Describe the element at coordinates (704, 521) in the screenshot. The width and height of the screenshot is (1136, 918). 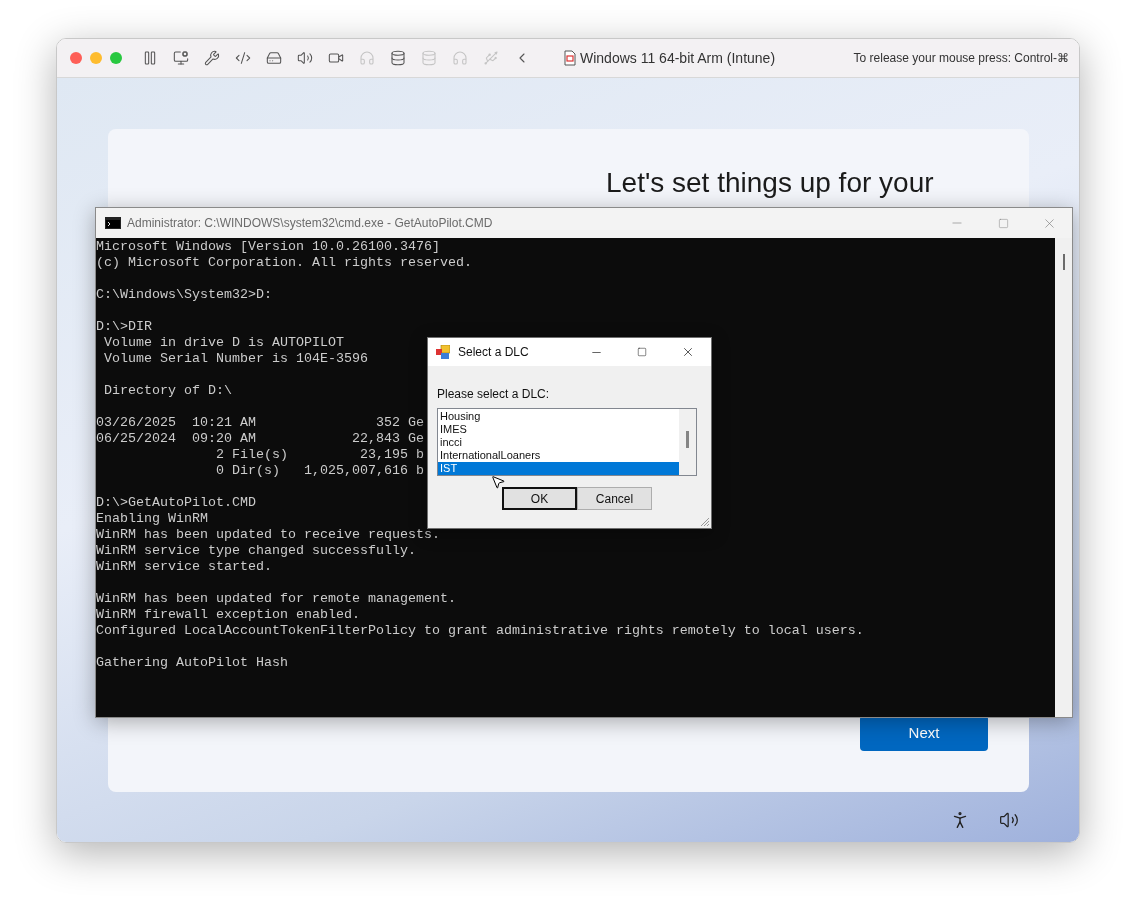
I see `resize-grip` at that location.